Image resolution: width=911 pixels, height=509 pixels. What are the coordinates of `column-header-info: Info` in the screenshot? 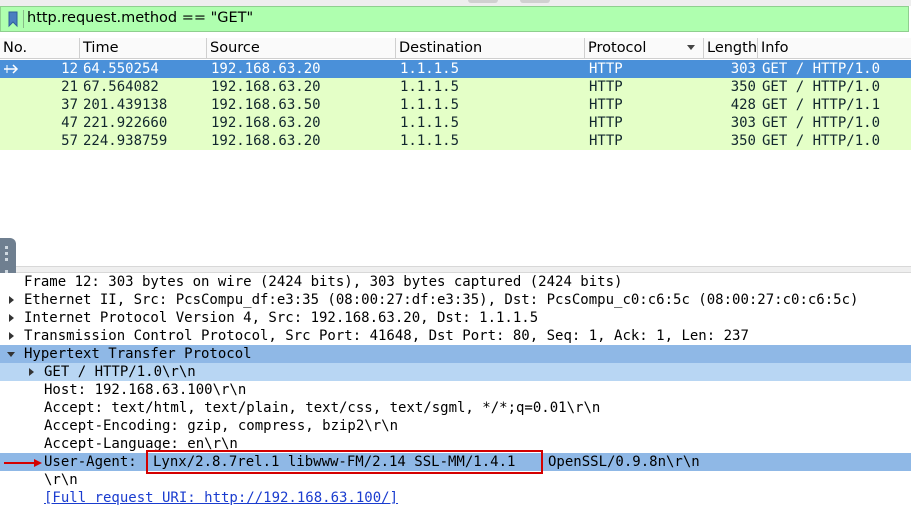 It's located at (834, 48).